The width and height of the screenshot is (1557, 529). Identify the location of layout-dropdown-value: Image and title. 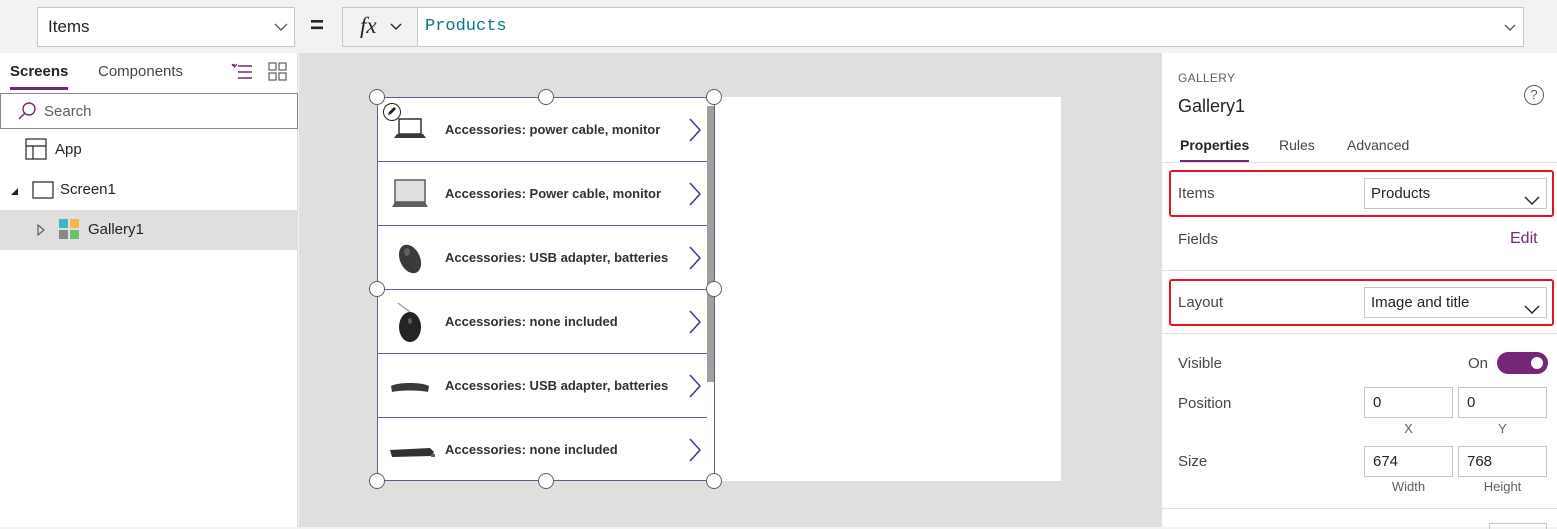
(1420, 302).